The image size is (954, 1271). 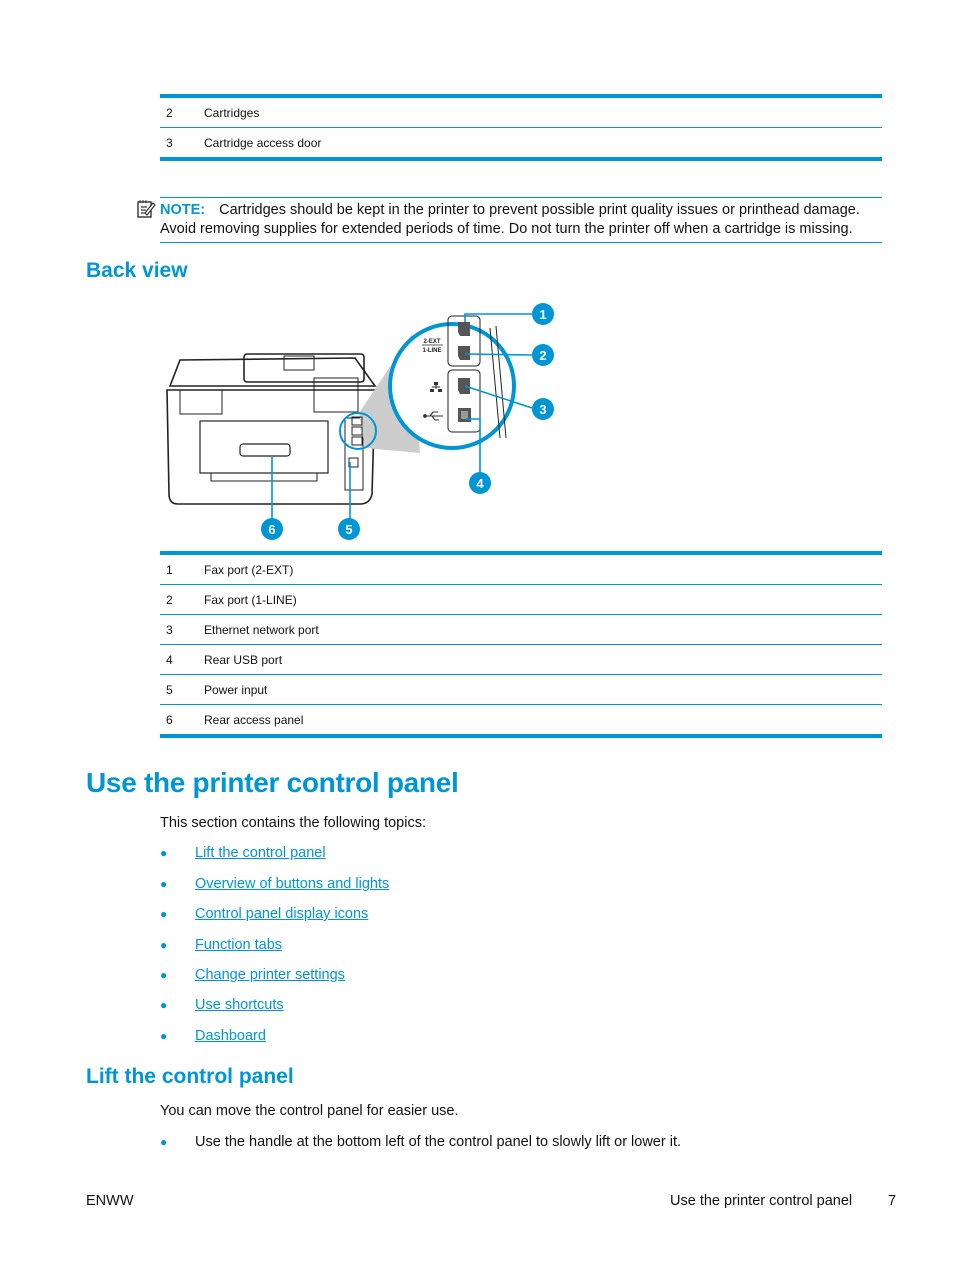 I want to click on callout-1: 1, so click(x=543, y=314).